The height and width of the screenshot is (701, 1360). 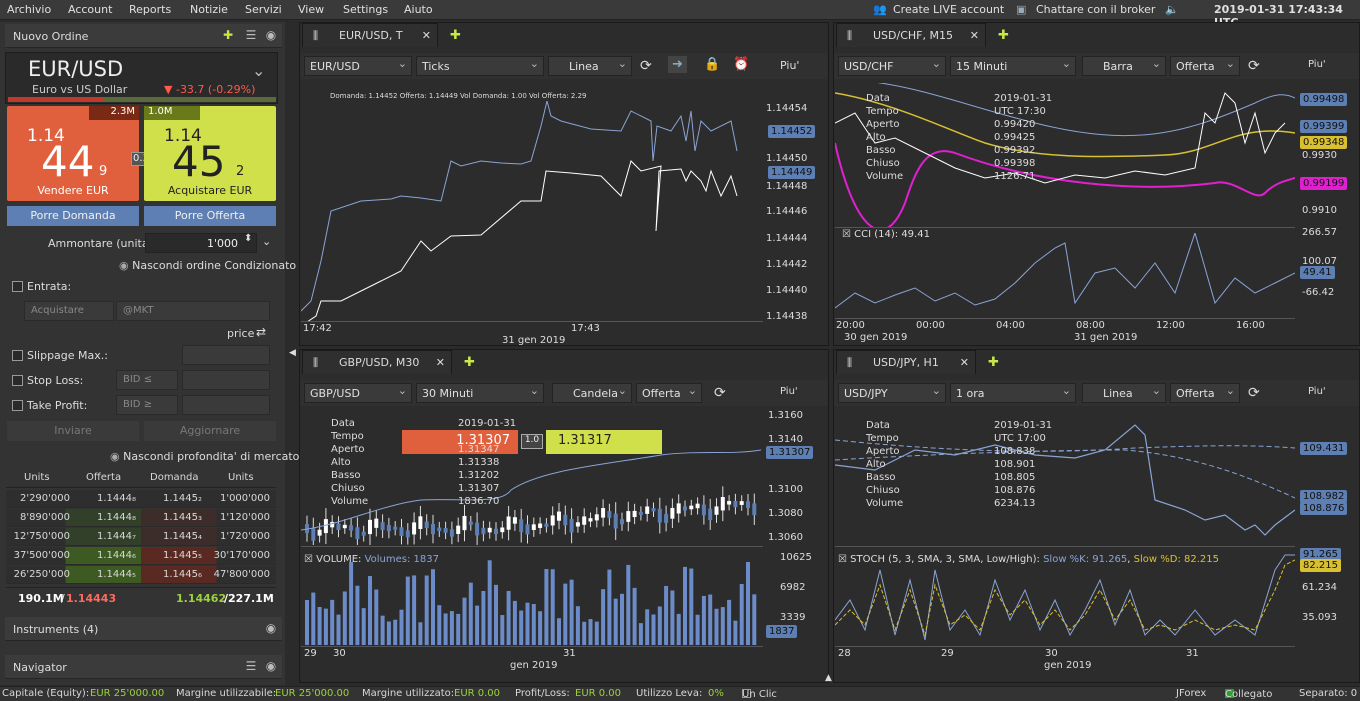 What do you see at coordinates (47, 380) in the screenshot?
I see `stoploss-row: Stop Loss:` at bounding box center [47, 380].